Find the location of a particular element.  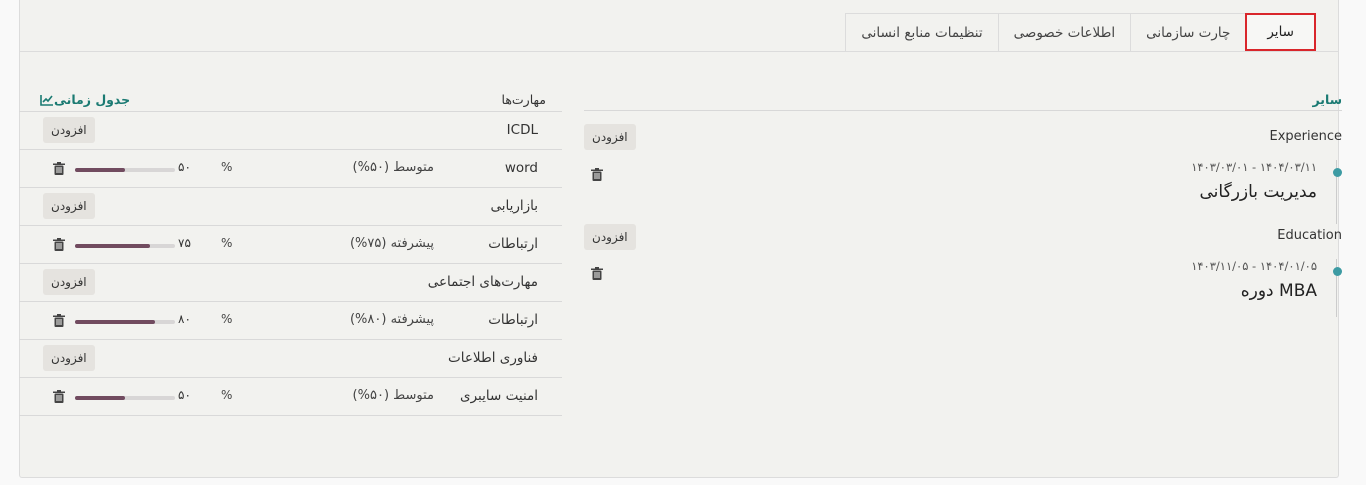

skill-row: word متوسط (۵۰%) % ۵۰ is located at coordinates (290, 168).